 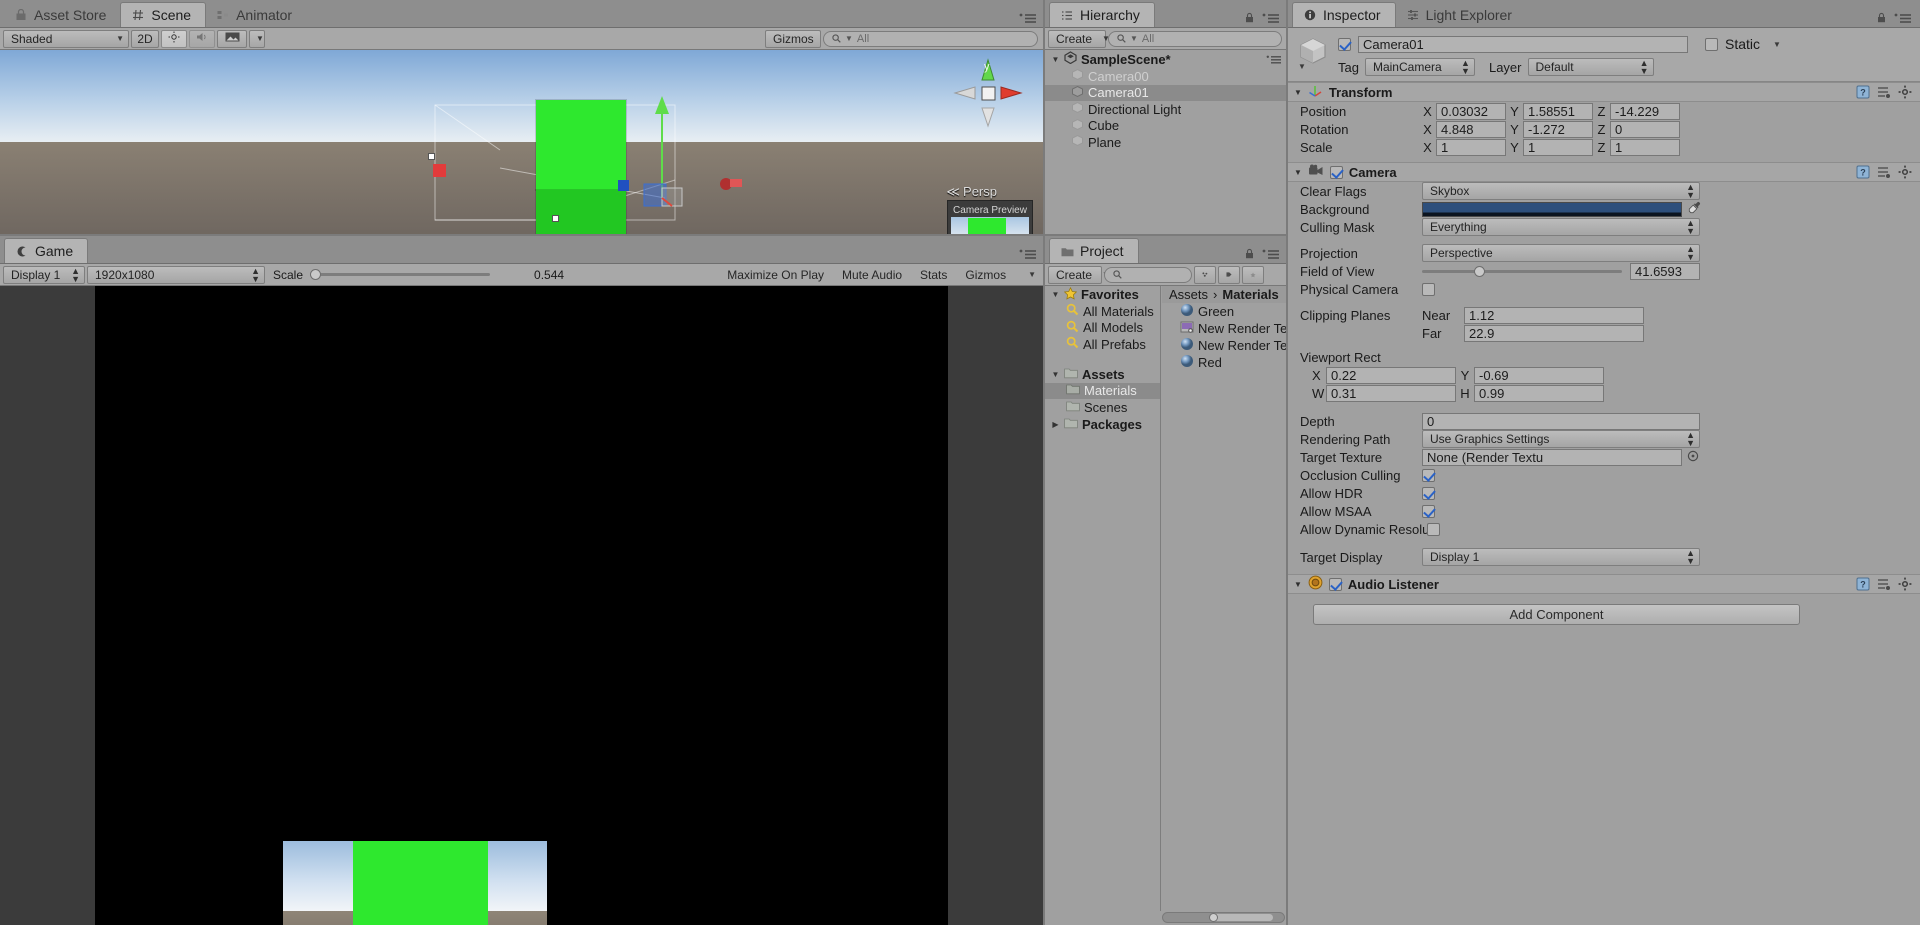 What do you see at coordinates (775, 275) in the screenshot?
I see `maximize-on-play-button: Maximize On Play` at bounding box center [775, 275].